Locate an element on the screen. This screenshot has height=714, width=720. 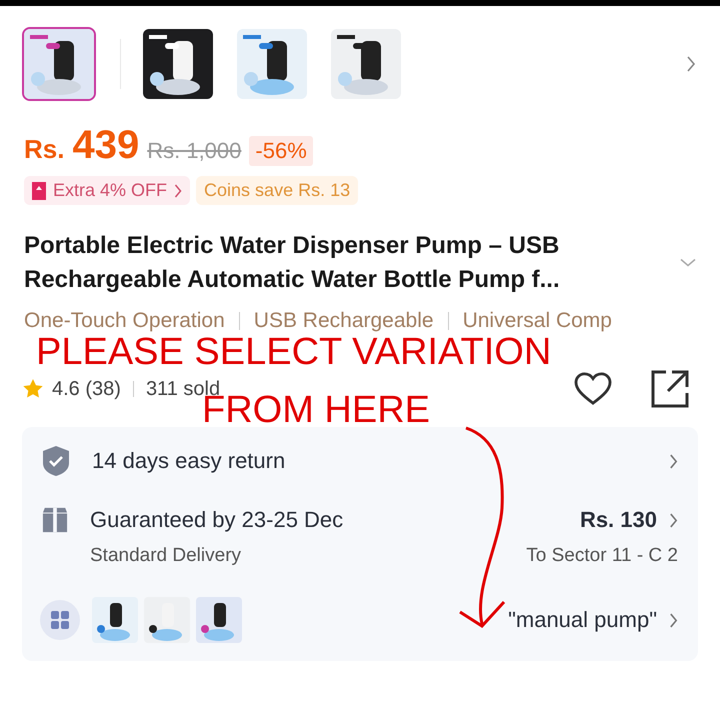
voucher-tag: Extra 4% OFF is located at coordinates (107, 190).